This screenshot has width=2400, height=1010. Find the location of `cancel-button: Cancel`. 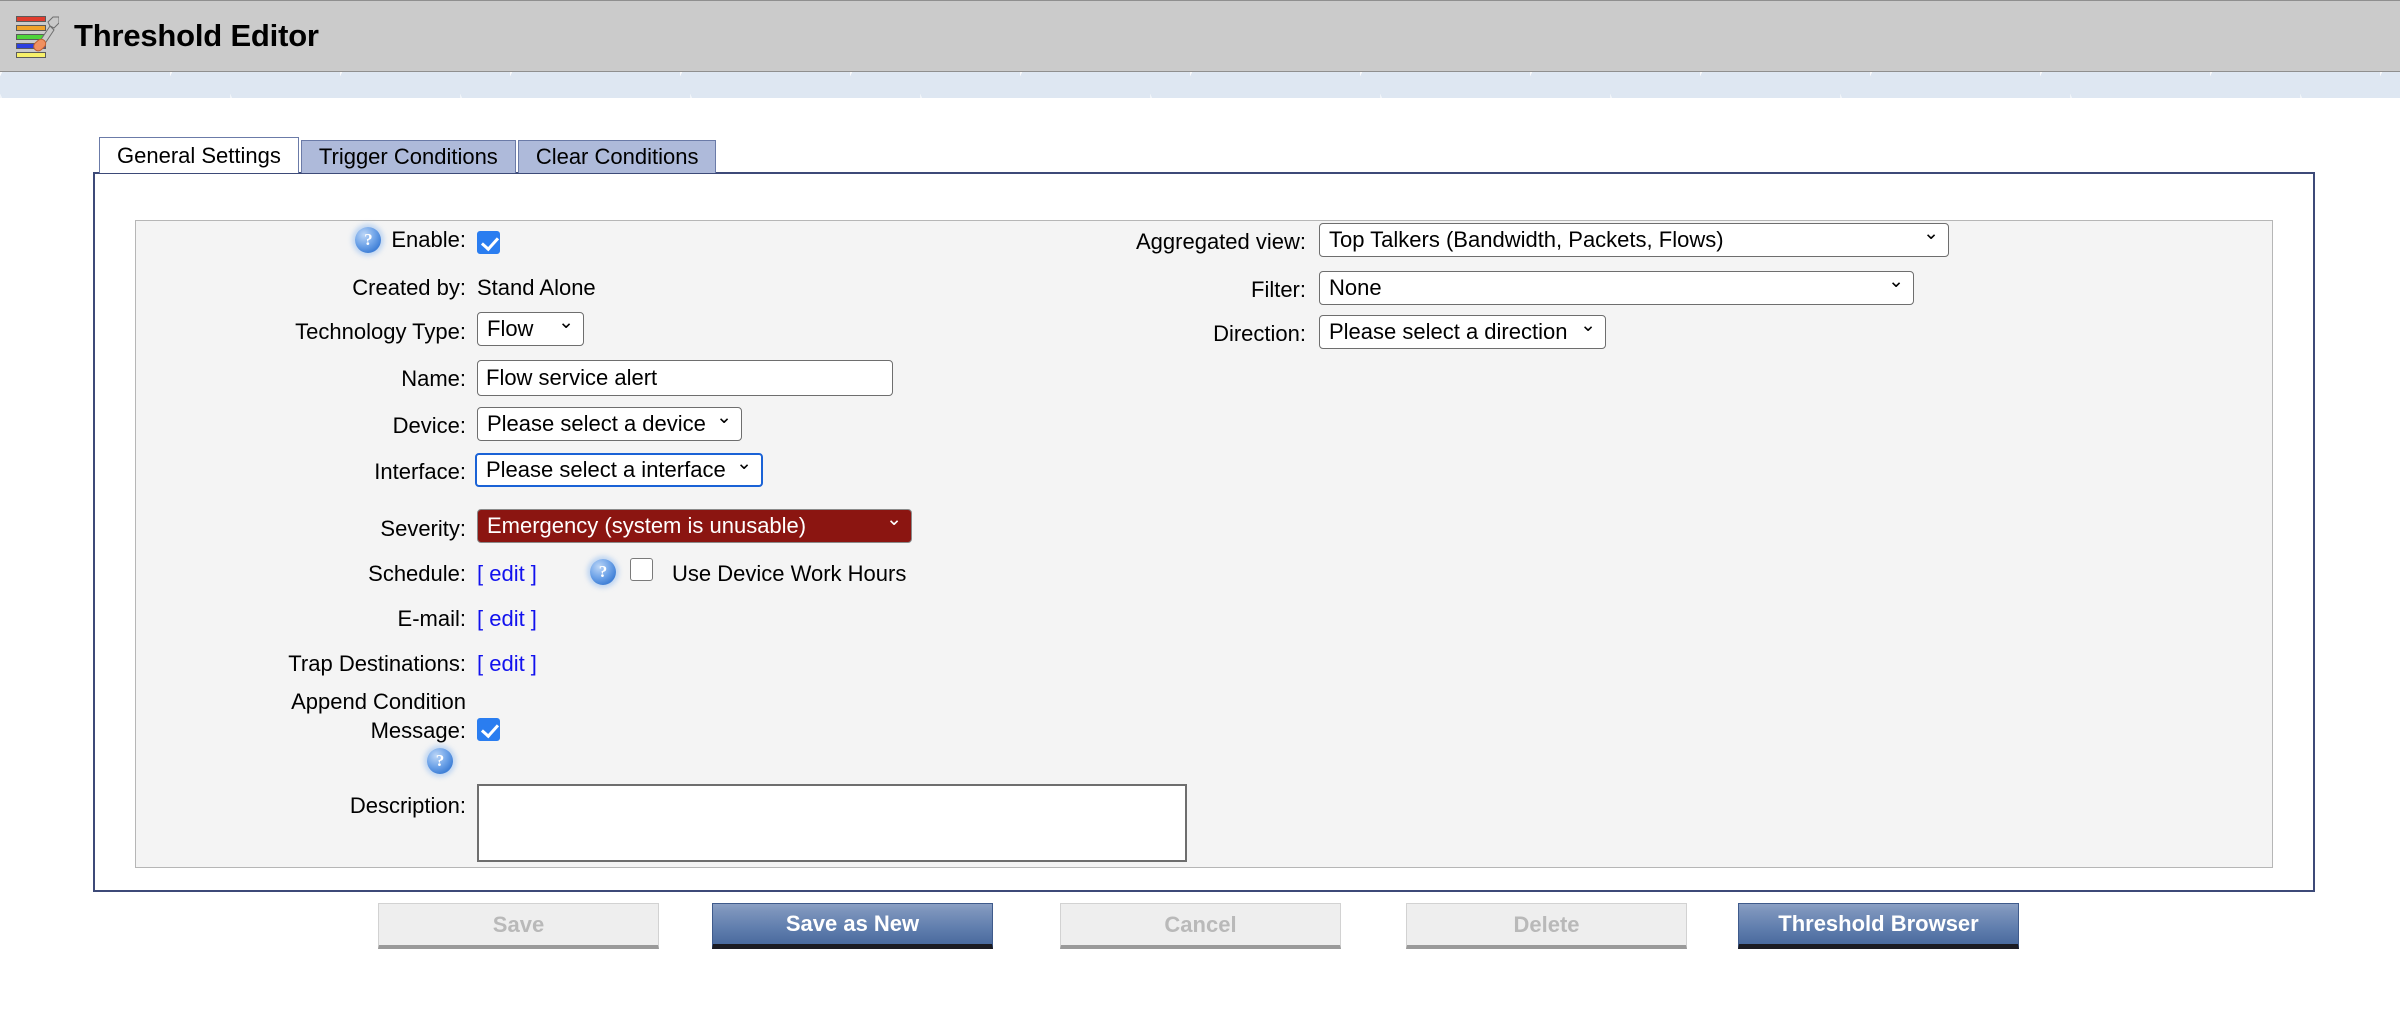

cancel-button: Cancel is located at coordinates (1200, 926).